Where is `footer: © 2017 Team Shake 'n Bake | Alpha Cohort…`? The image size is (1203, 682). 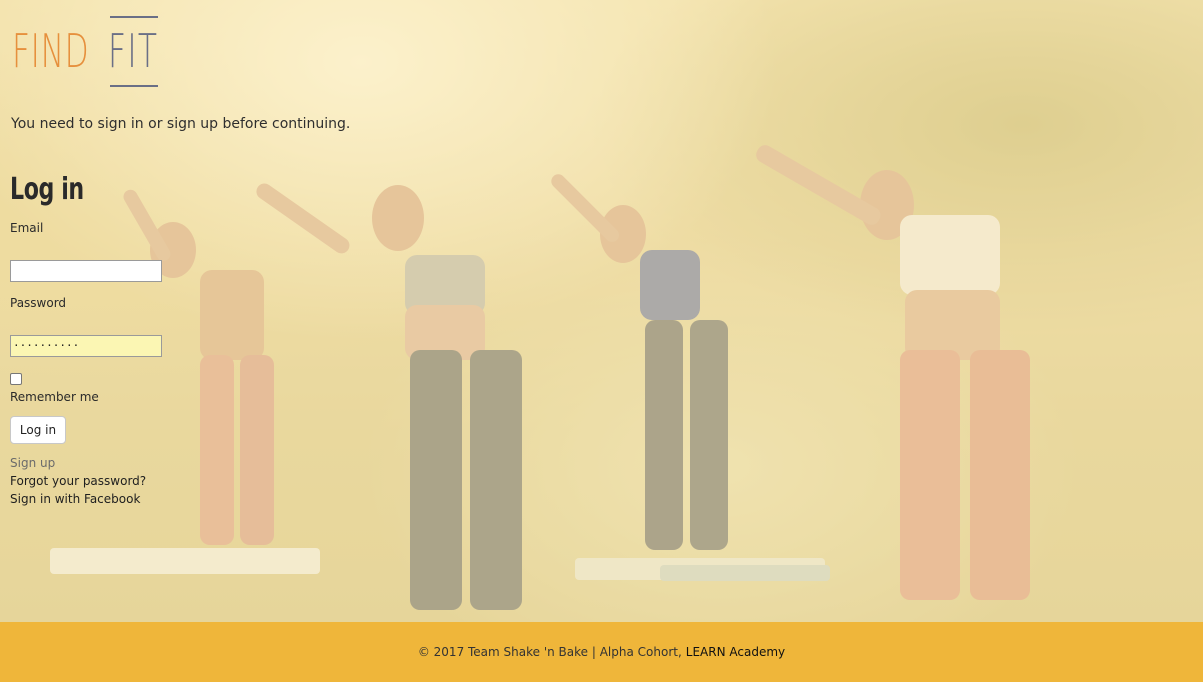 footer: © 2017 Team Shake 'n Bake | Alpha Cohort… is located at coordinates (601, 652).